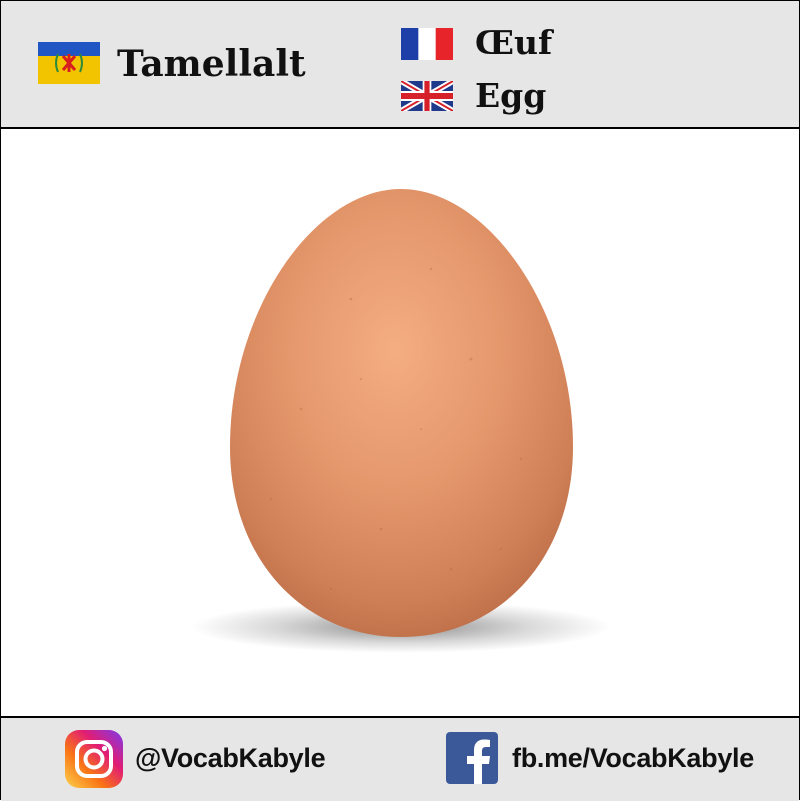 This screenshot has width=800, height=801. Describe the element at coordinates (427, 96) in the screenshot. I see `uk-flag-icon` at that location.